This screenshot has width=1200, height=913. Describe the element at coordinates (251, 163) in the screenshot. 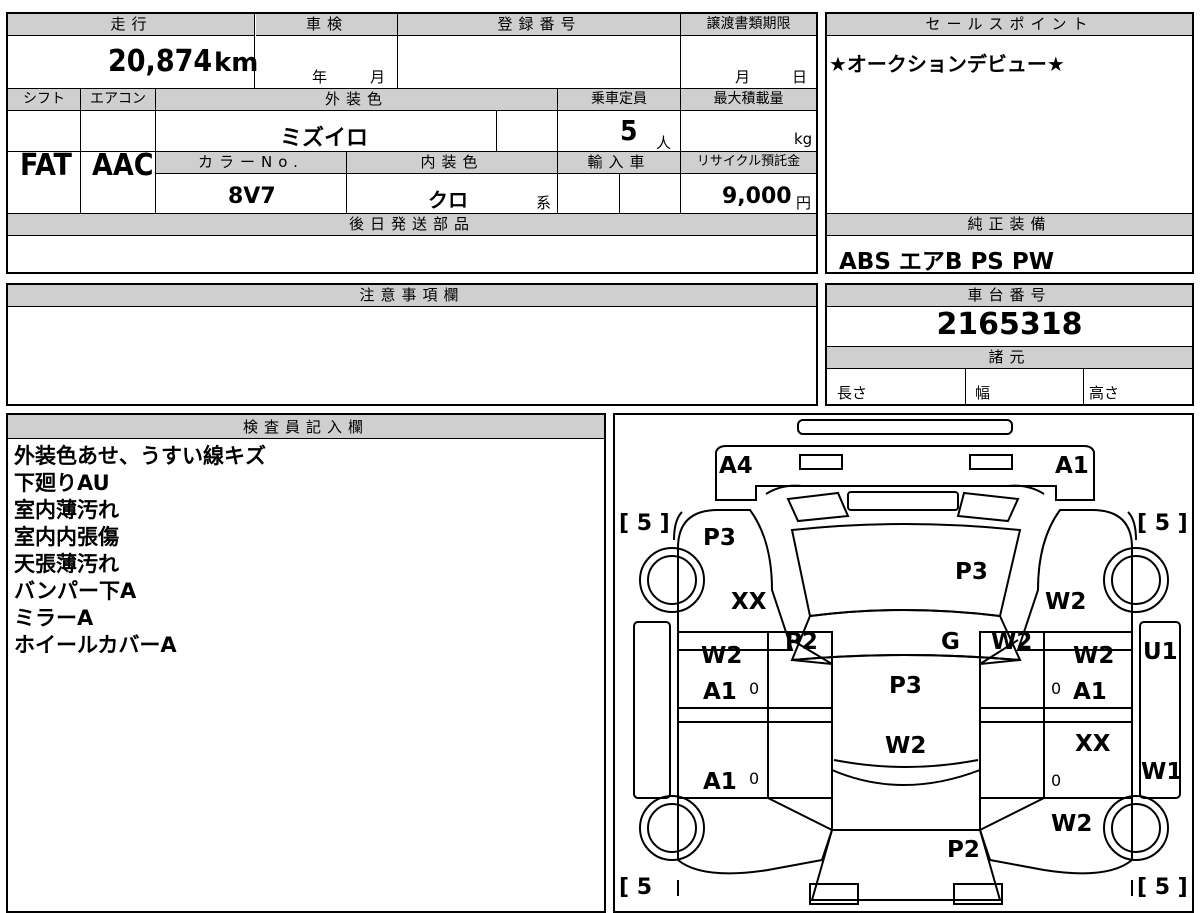

I see `color-no-header: カラーNo.` at that location.